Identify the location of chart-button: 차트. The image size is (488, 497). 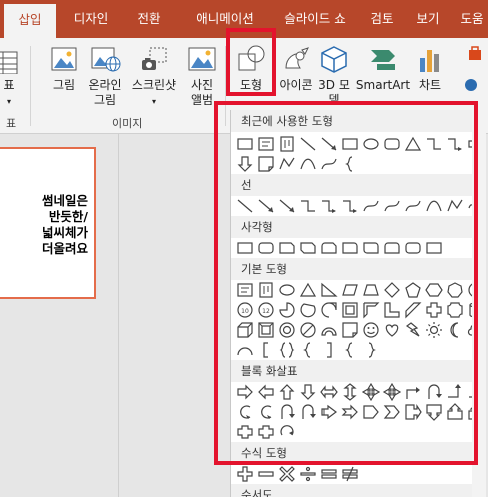
(430, 68).